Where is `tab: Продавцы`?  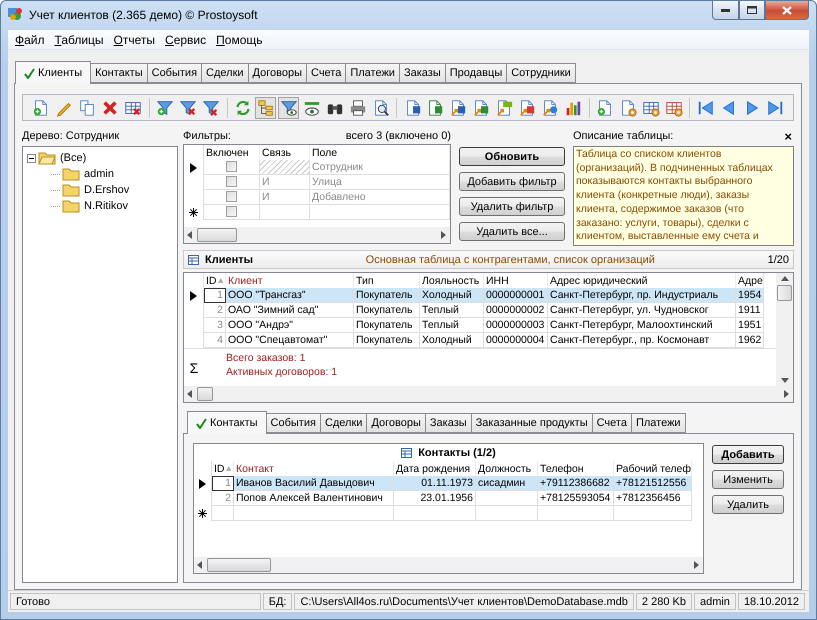 tab: Продавцы is located at coordinates (476, 73).